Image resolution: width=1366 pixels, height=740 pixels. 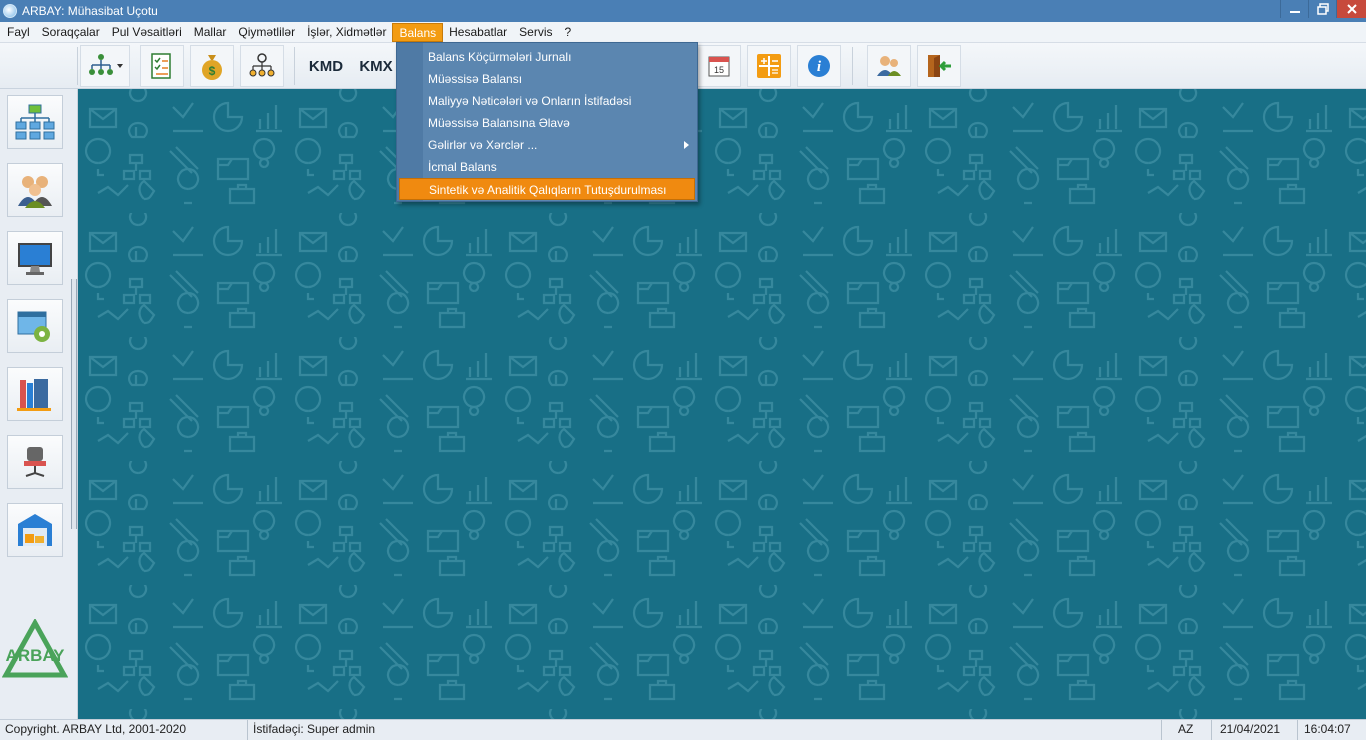 What do you see at coordinates (210, 32) in the screenshot?
I see `menu-mallar: Mallar` at bounding box center [210, 32].